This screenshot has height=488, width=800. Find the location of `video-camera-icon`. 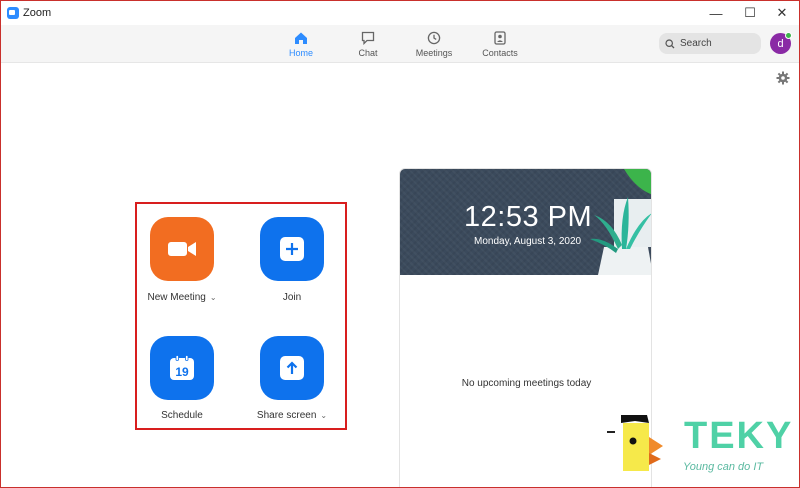

video-camera-icon is located at coordinates (182, 249).